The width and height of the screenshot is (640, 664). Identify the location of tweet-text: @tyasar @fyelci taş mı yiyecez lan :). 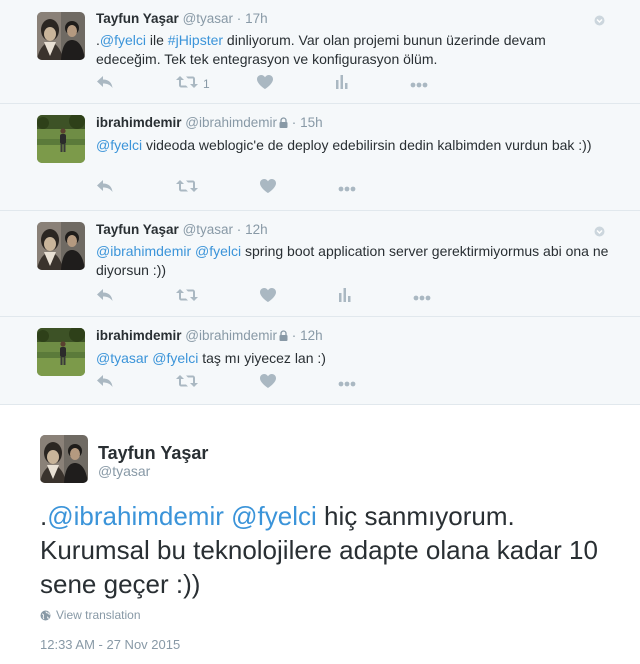
(354, 358).